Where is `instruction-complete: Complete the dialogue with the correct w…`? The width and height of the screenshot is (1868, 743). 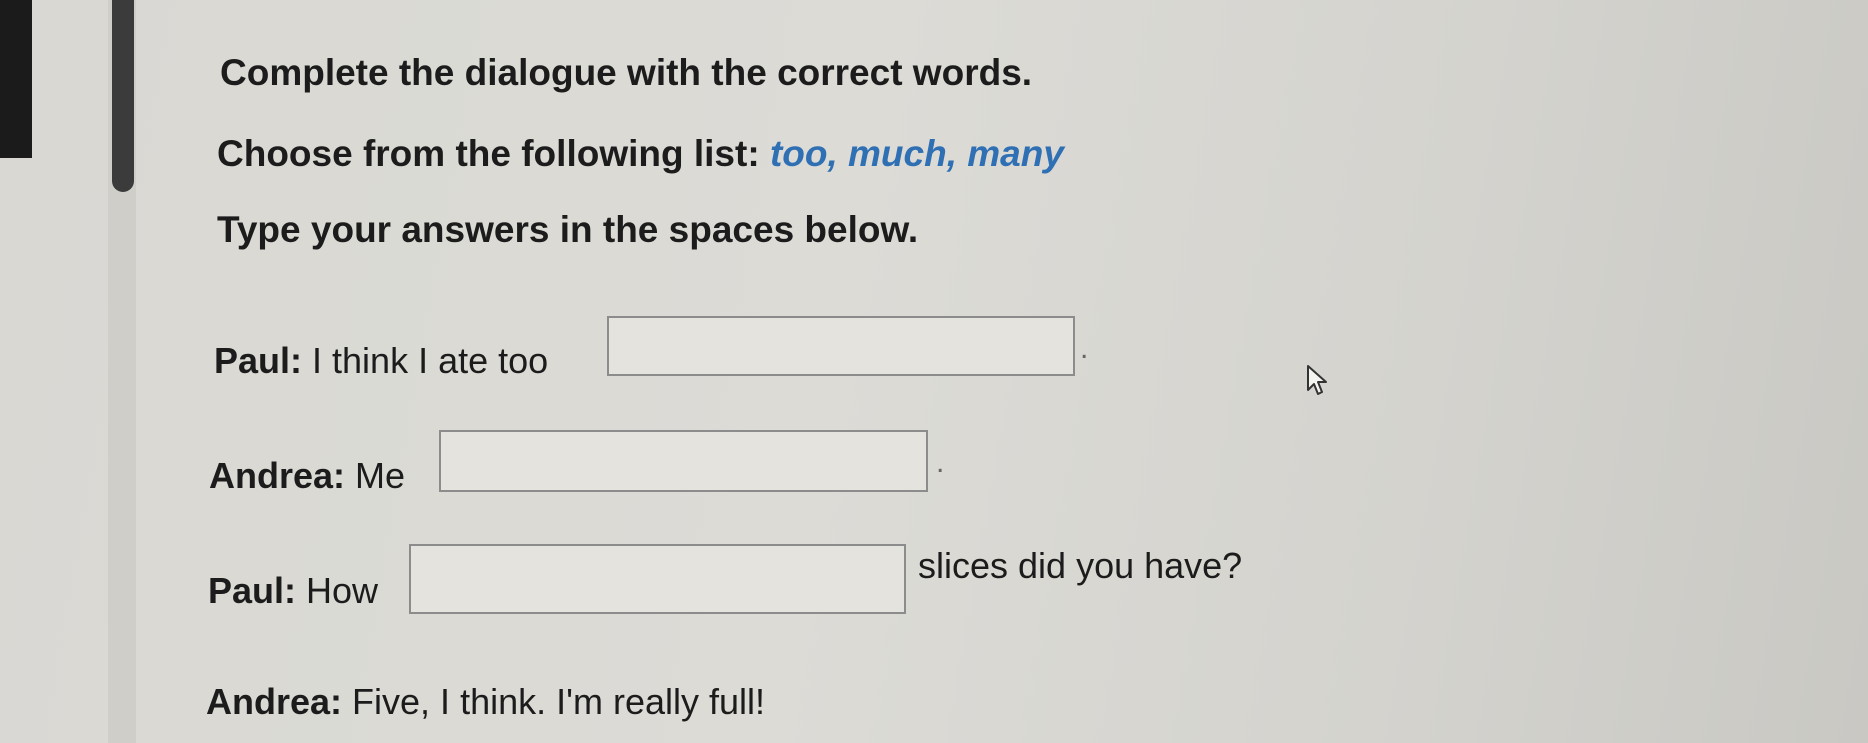
instruction-complete: Complete the dialogue with the correct w… is located at coordinates (626, 72).